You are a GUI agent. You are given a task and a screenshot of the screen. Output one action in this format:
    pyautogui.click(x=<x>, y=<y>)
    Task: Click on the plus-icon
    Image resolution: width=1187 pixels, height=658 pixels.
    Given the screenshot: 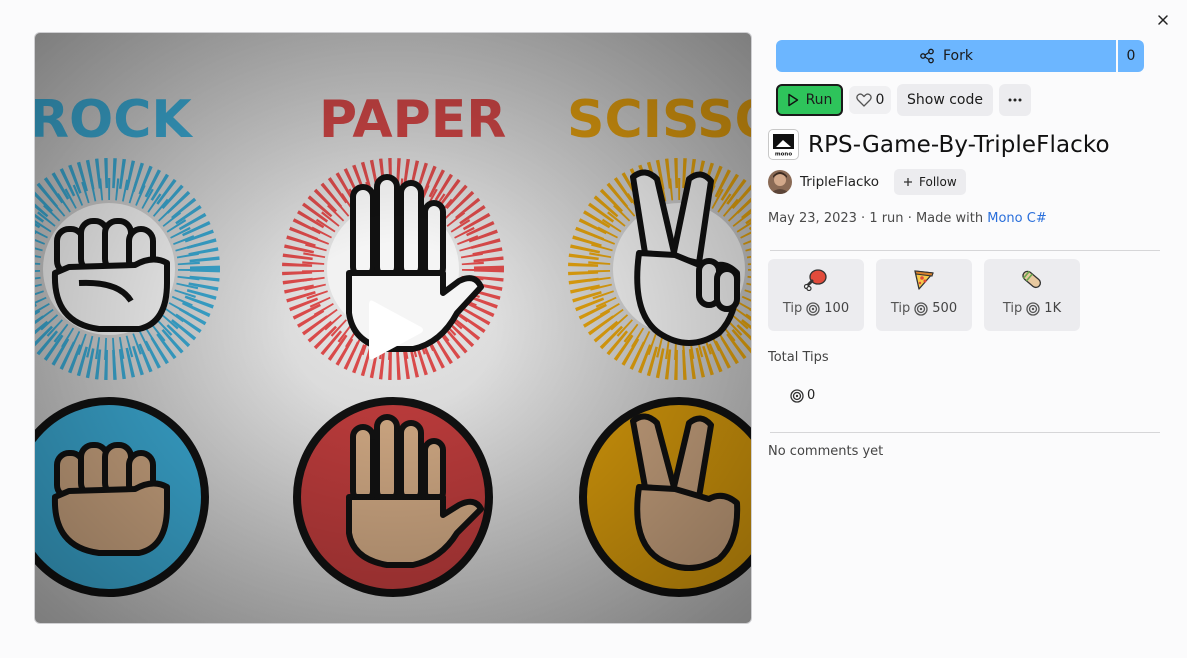 What is the action you would take?
    pyautogui.click(x=908, y=182)
    